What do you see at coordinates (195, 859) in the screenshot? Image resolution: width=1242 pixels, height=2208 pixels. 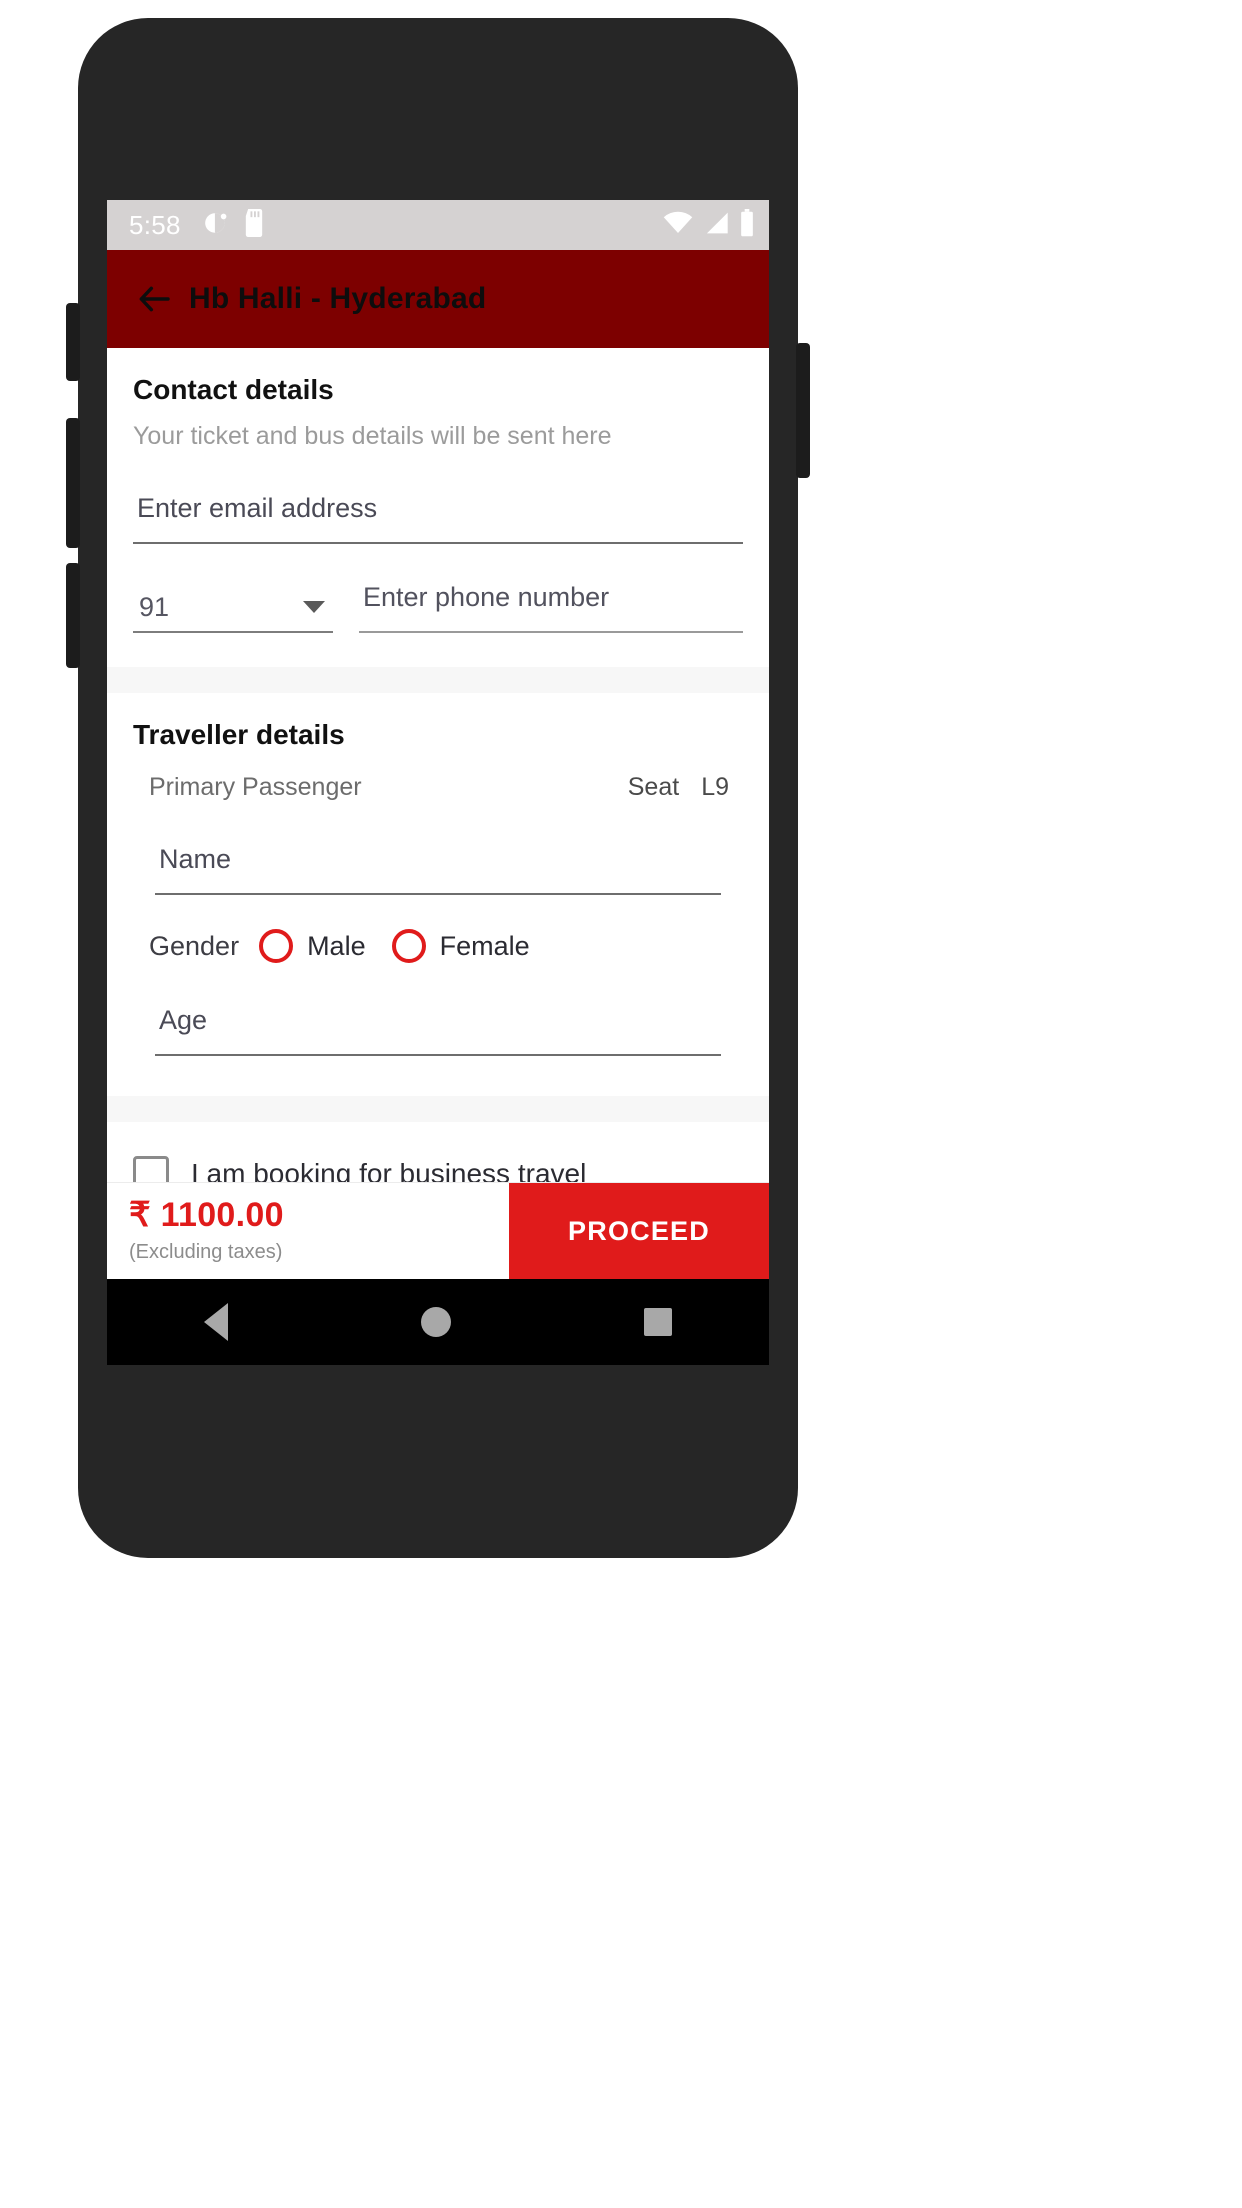 I see `name-placeholder: Name` at bounding box center [195, 859].